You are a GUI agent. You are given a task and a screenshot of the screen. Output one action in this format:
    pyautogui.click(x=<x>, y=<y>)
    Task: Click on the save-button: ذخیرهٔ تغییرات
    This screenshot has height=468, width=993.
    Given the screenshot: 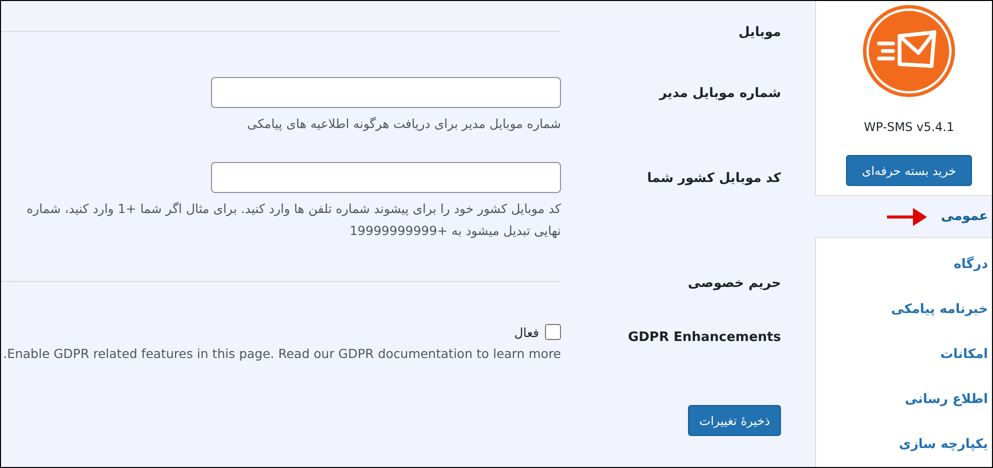 What is the action you would take?
    pyautogui.click(x=734, y=420)
    